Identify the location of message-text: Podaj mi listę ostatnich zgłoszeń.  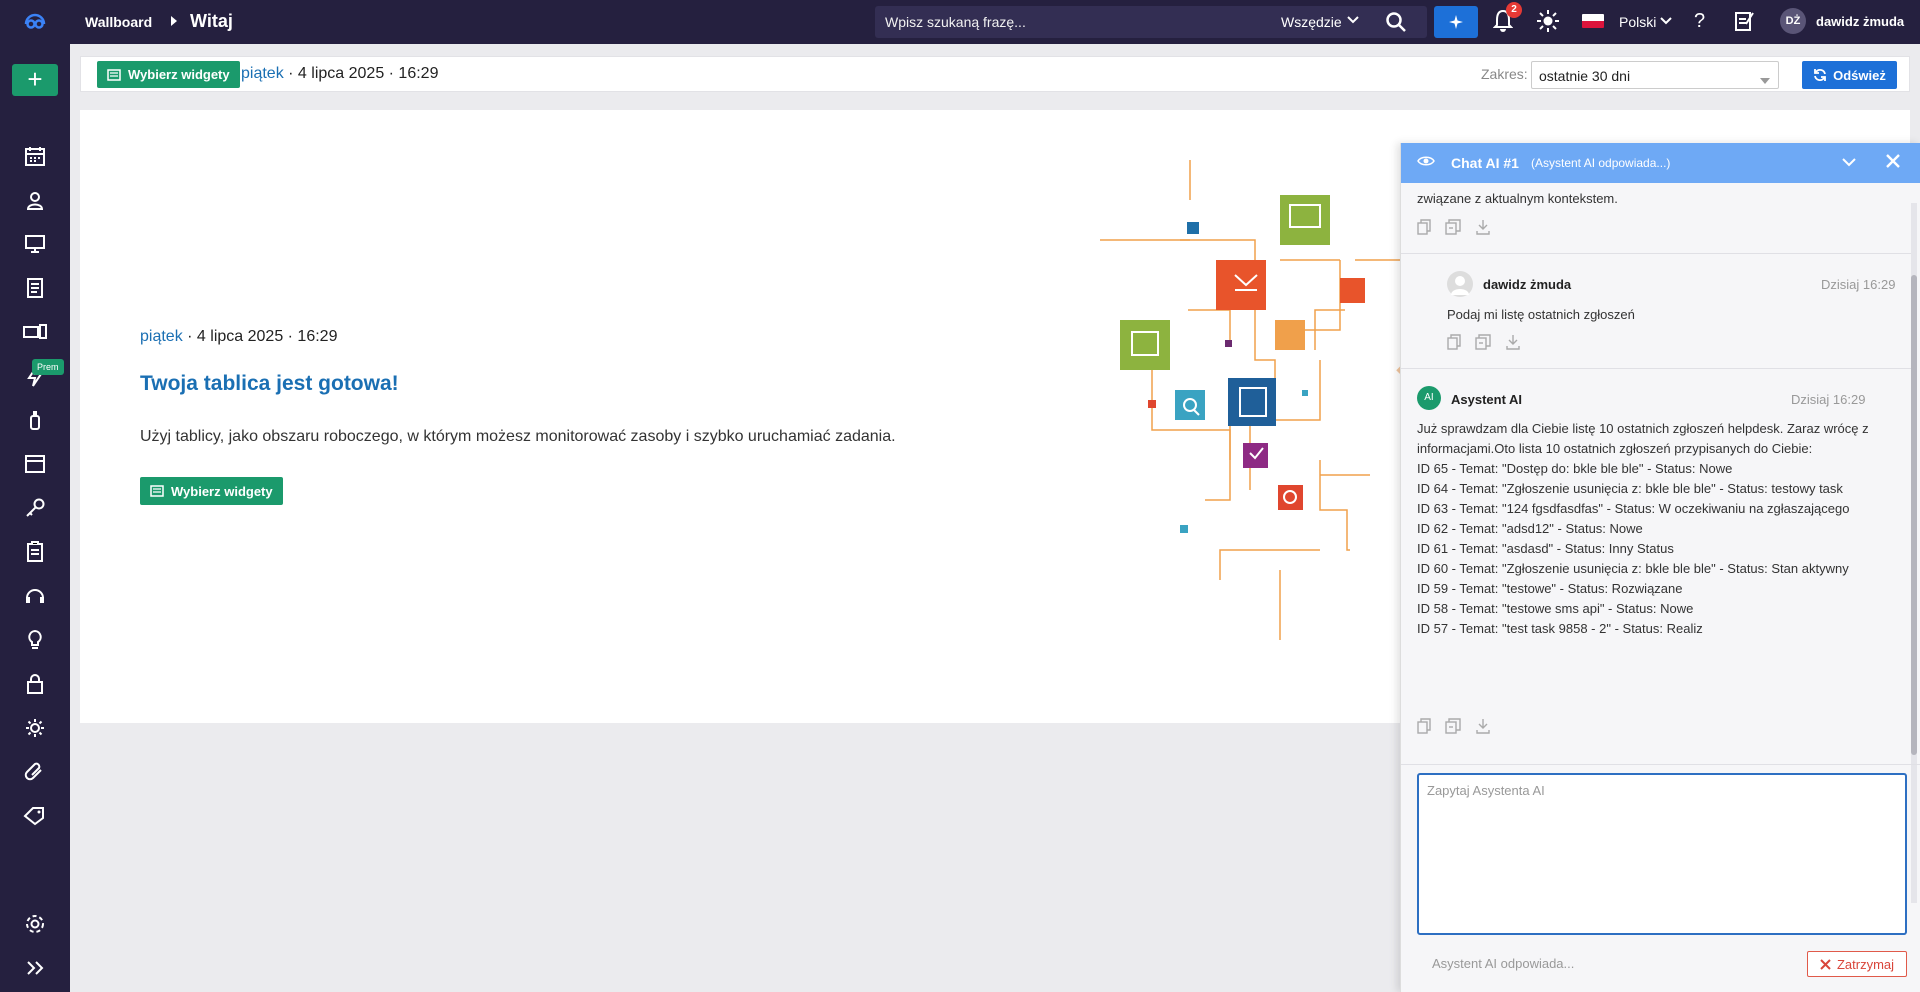
(1541, 314).